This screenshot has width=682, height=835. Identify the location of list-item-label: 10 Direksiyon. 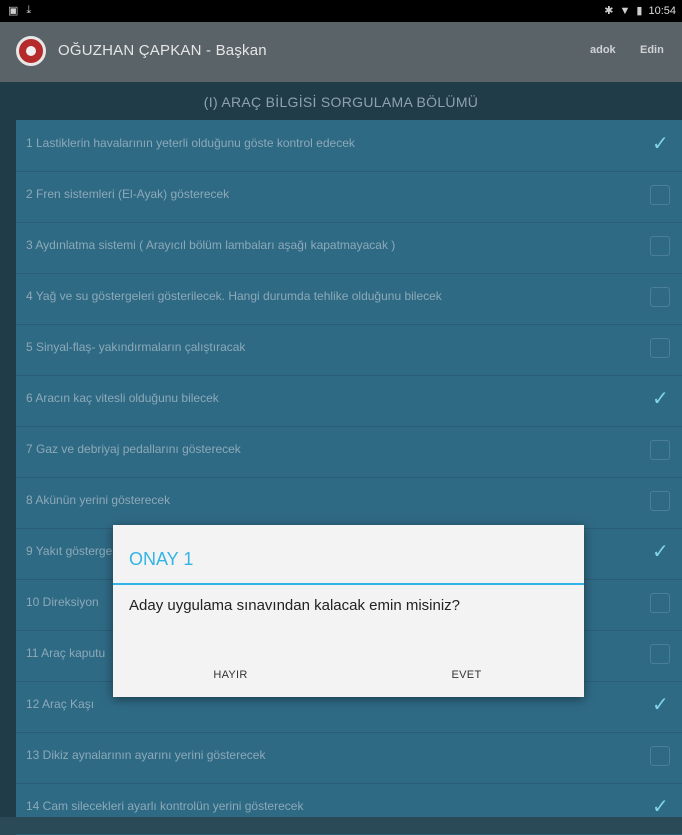
(62, 602).